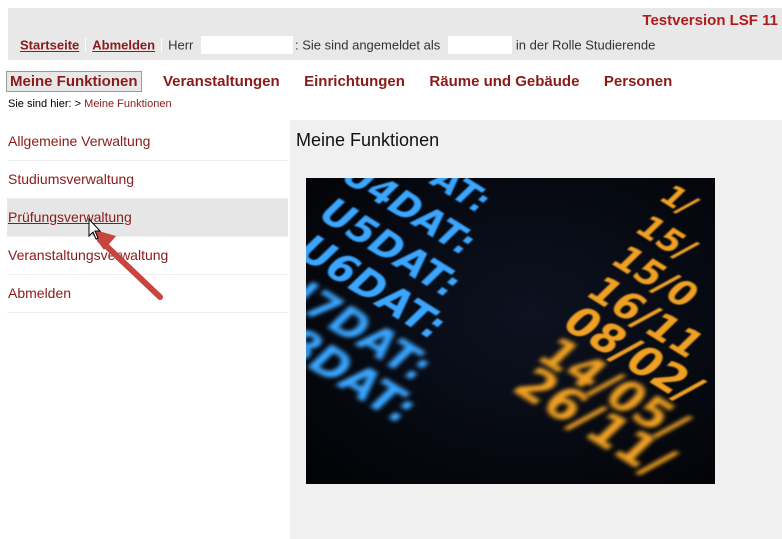  What do you see at coordinates (638, 81) in the screenshot?
I see `tab-personen: Personen` at bounding box center [638, 81].